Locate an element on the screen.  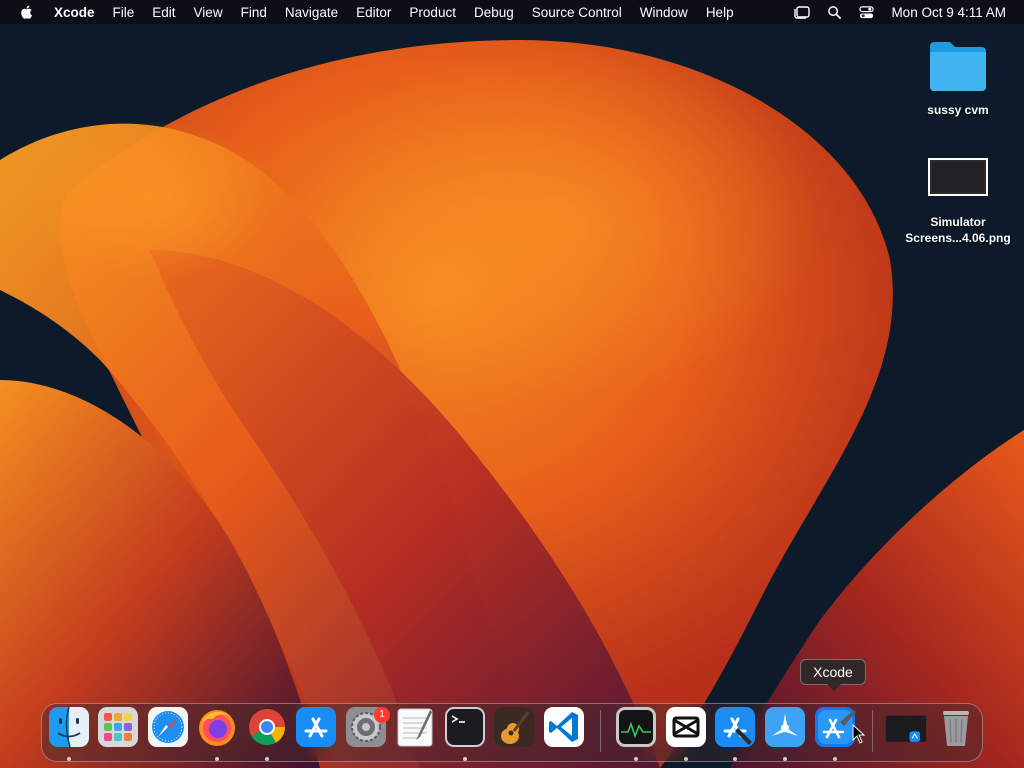
dock-item-chrome is located at coordinates (267, 727).